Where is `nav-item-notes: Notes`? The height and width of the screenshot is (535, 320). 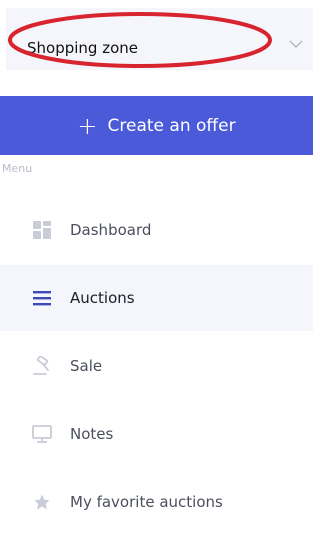
nav-item-notes: Notes is located at coordinates (156, 434).